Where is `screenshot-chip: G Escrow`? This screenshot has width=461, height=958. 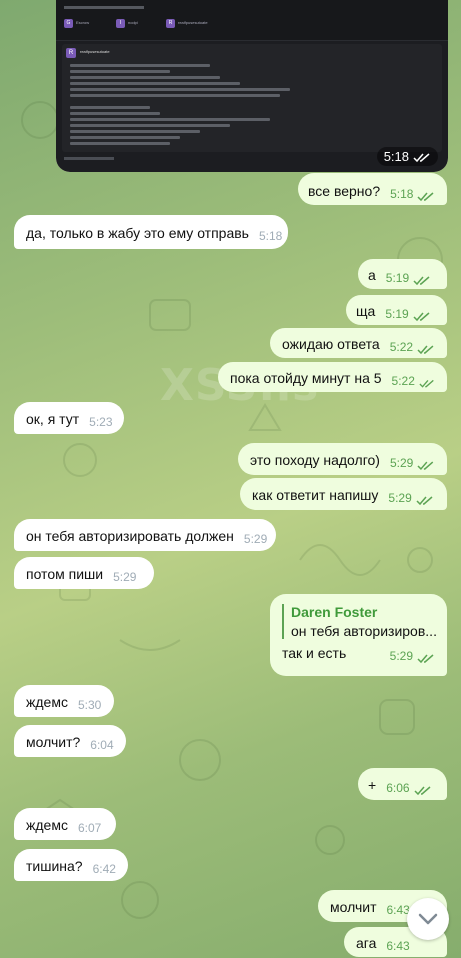 screenshot-chip: G Escrow is located at coordinates (76, 23).